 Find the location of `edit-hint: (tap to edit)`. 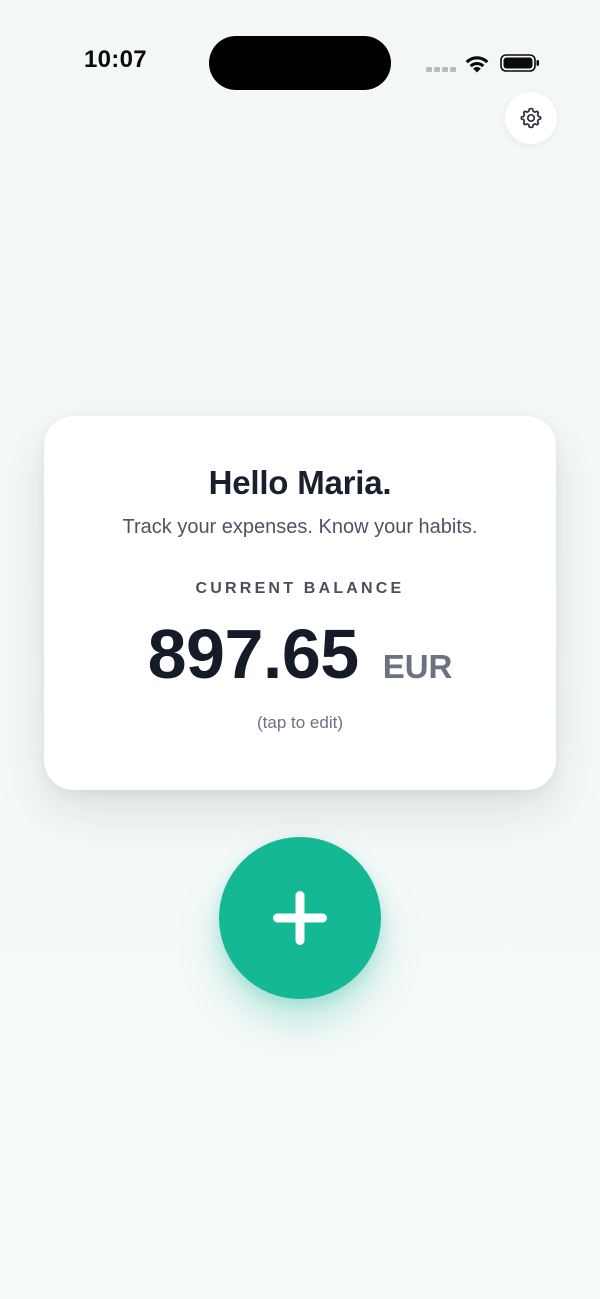

edit-hint: (tap to edit) is located at coordinates (300, 722).